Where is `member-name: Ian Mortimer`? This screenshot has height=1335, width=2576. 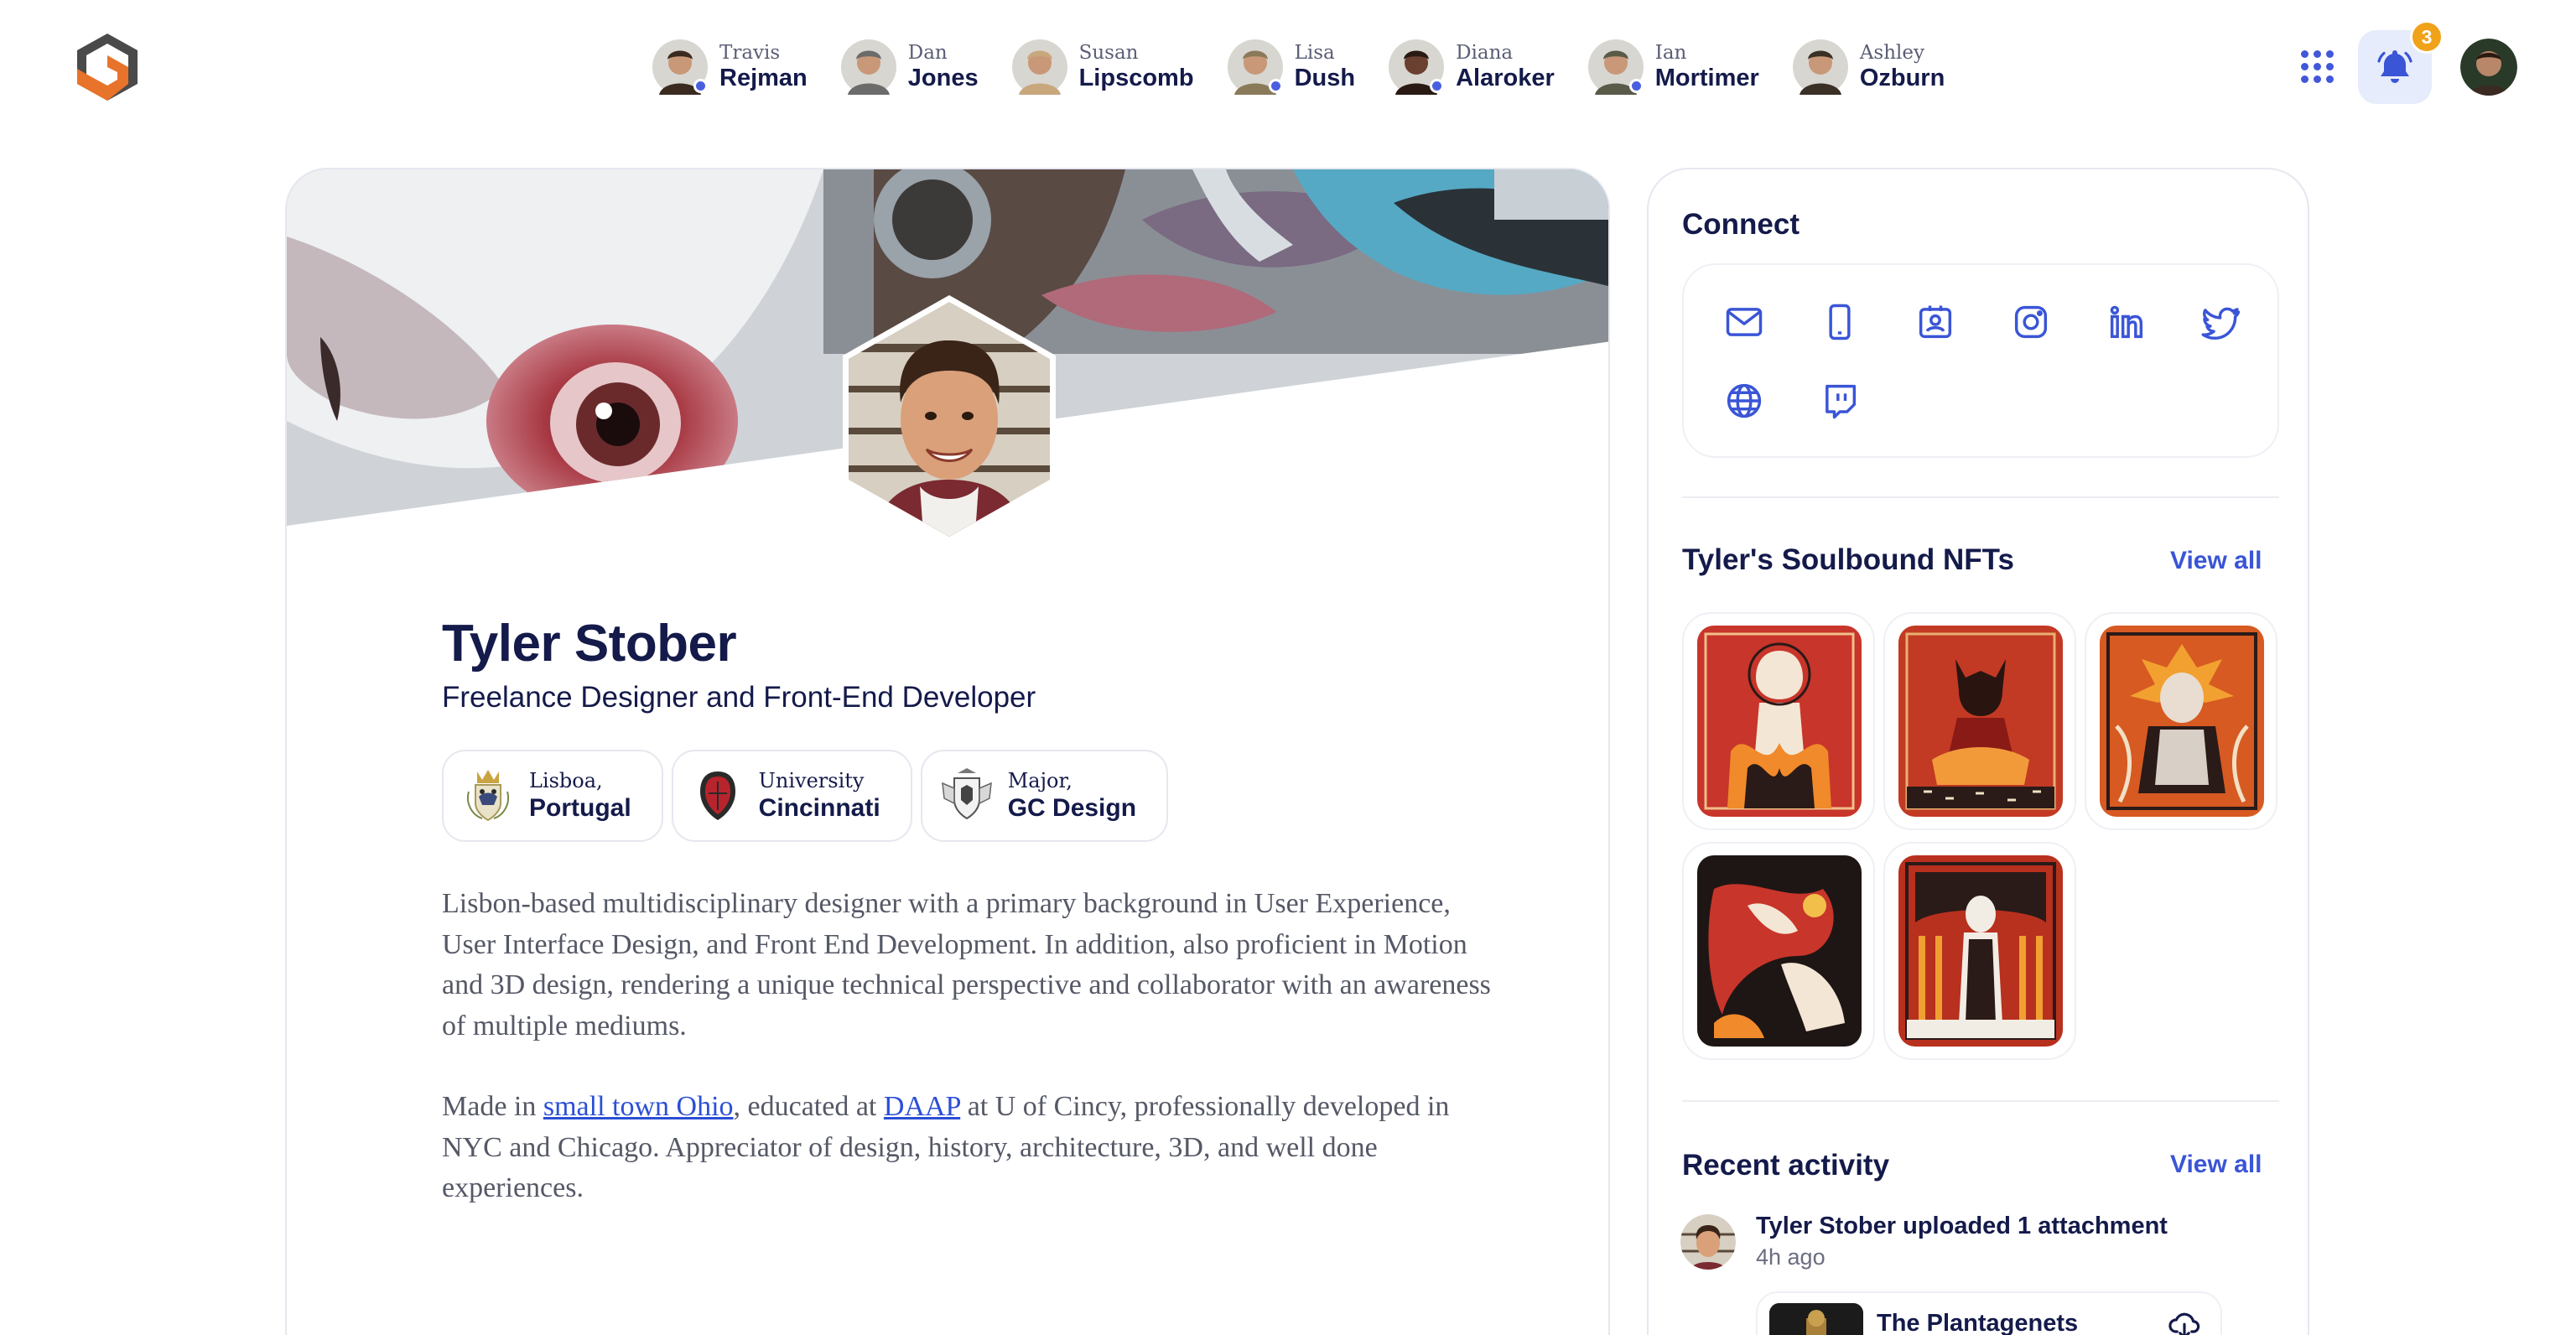 member-name: Ian Mortimer is located at coordinates (1707, 67).